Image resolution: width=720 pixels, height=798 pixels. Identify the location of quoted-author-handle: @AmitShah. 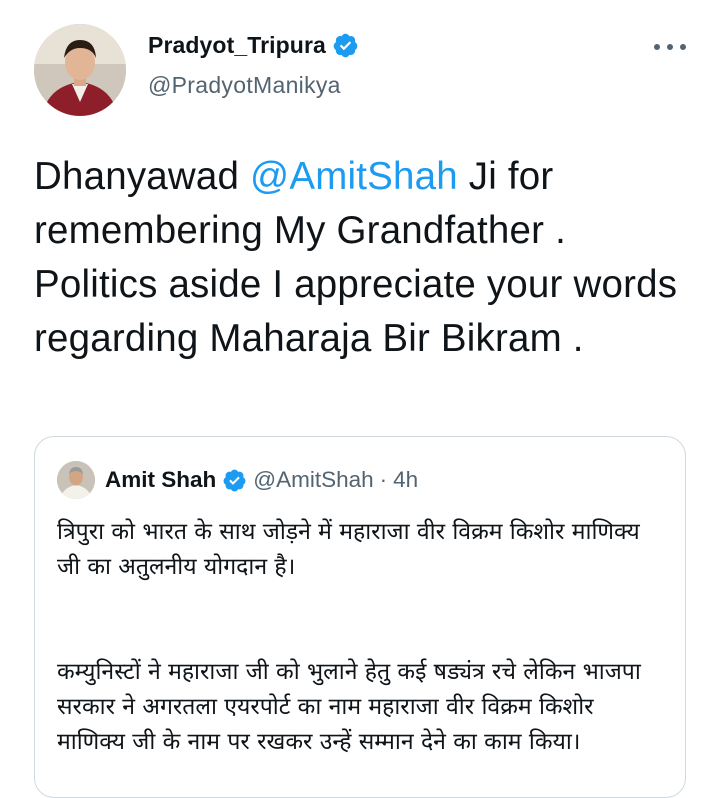
(313, 480).